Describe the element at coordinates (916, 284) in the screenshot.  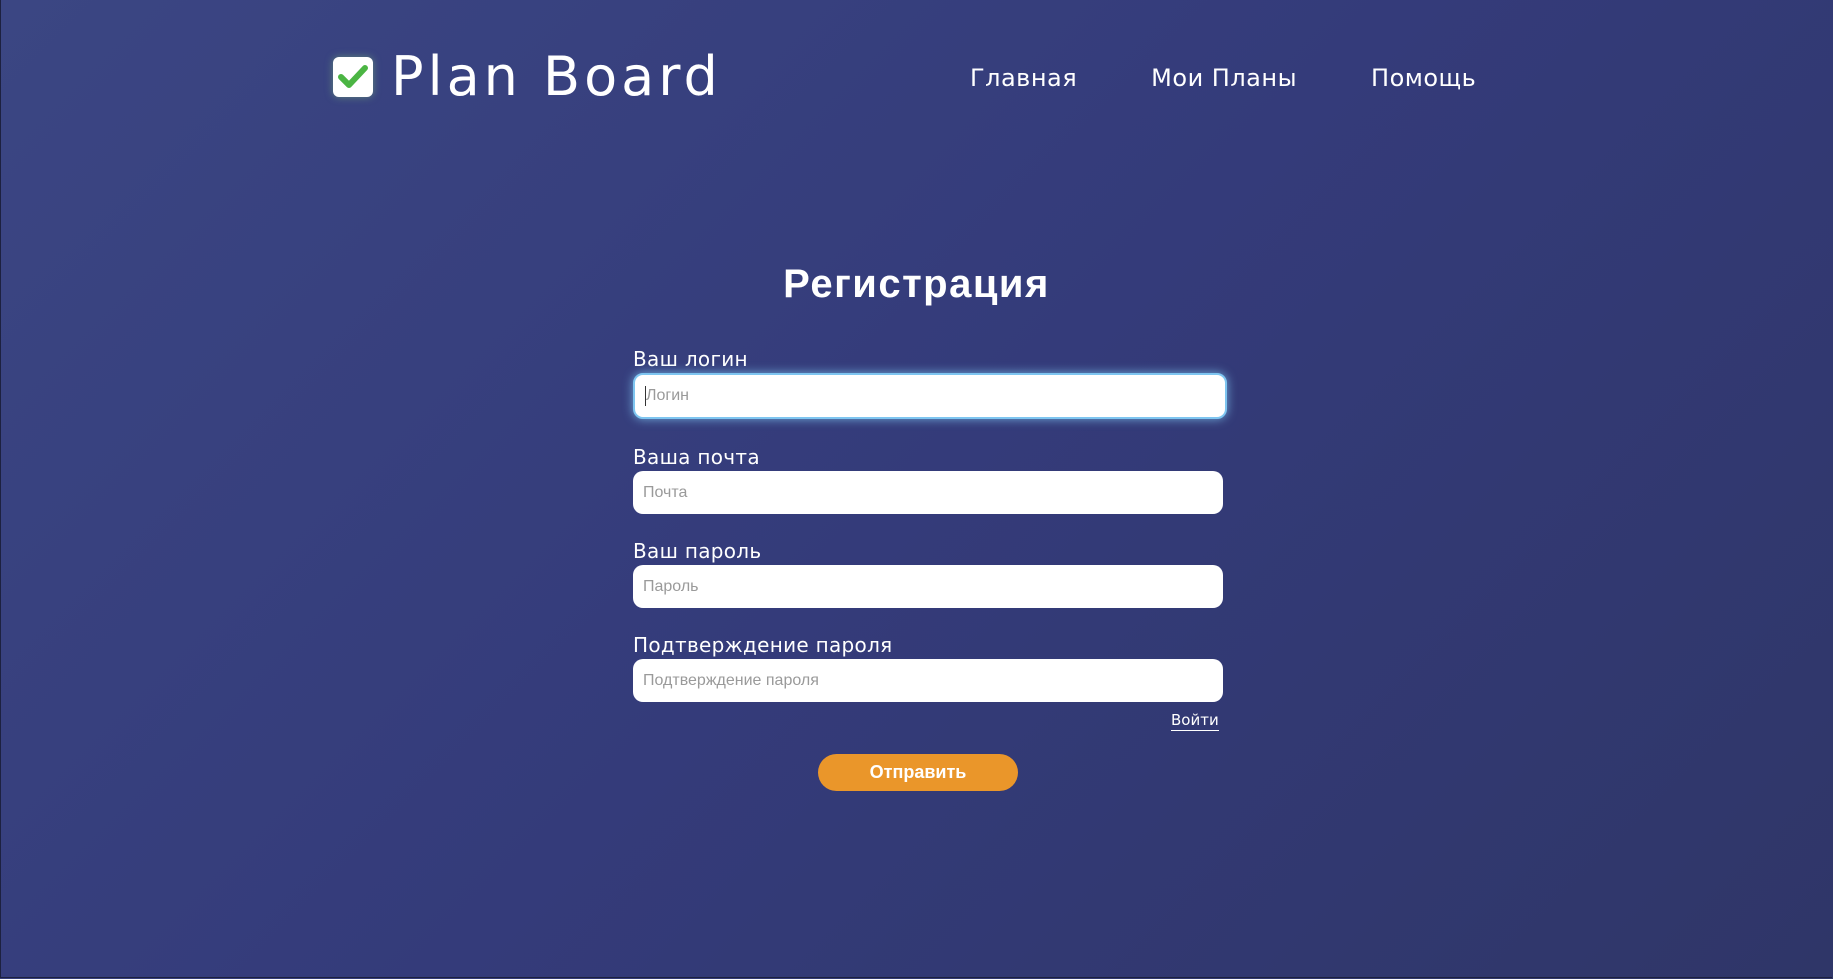
I see `page-title: Регистрация` at that location.